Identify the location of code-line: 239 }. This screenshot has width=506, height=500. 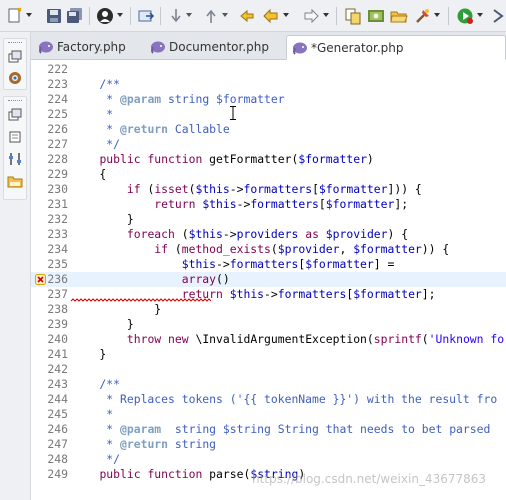
(268, 324).